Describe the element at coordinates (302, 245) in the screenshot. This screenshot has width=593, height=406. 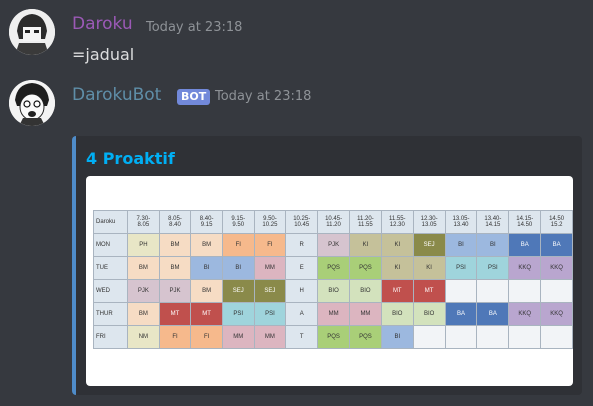
I see `timetable-cell: R` at that location.